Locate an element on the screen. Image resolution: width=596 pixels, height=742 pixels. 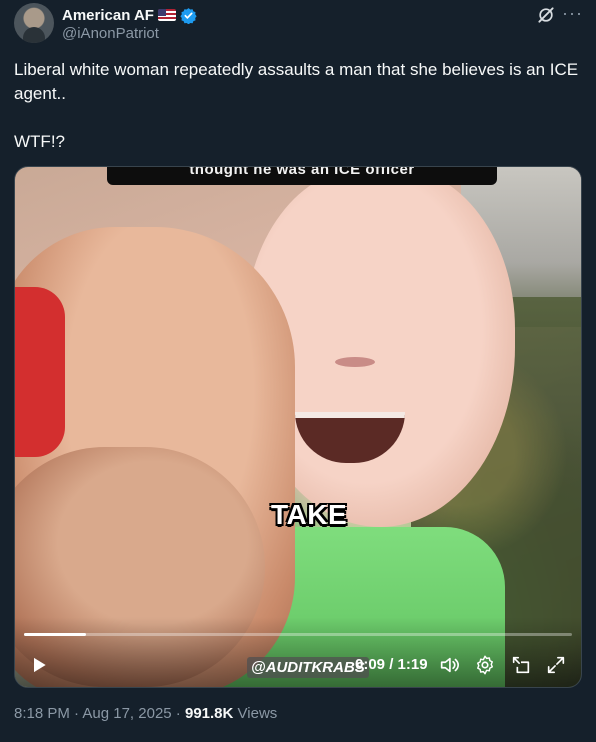
video-lips is located at coordinates (355, 362).